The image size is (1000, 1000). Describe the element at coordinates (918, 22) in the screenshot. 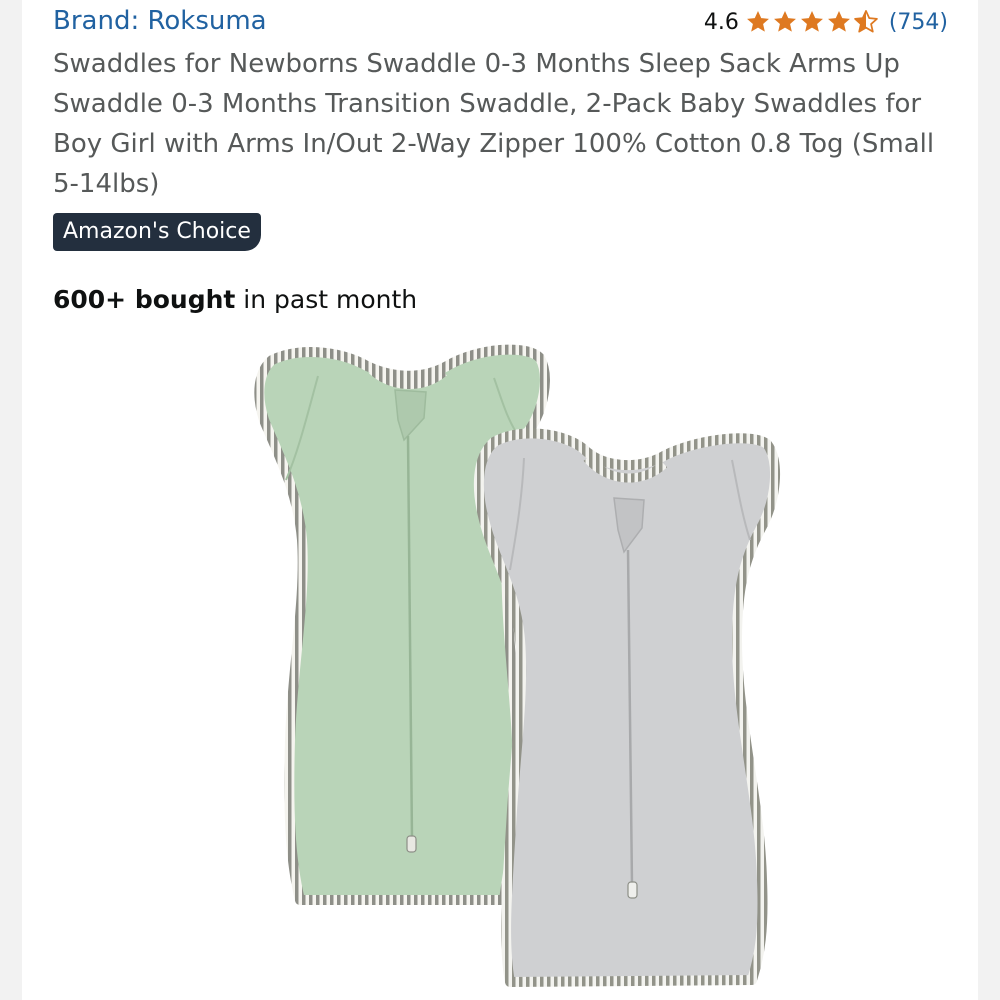

I see `rating-count-link: (754)` at that location.